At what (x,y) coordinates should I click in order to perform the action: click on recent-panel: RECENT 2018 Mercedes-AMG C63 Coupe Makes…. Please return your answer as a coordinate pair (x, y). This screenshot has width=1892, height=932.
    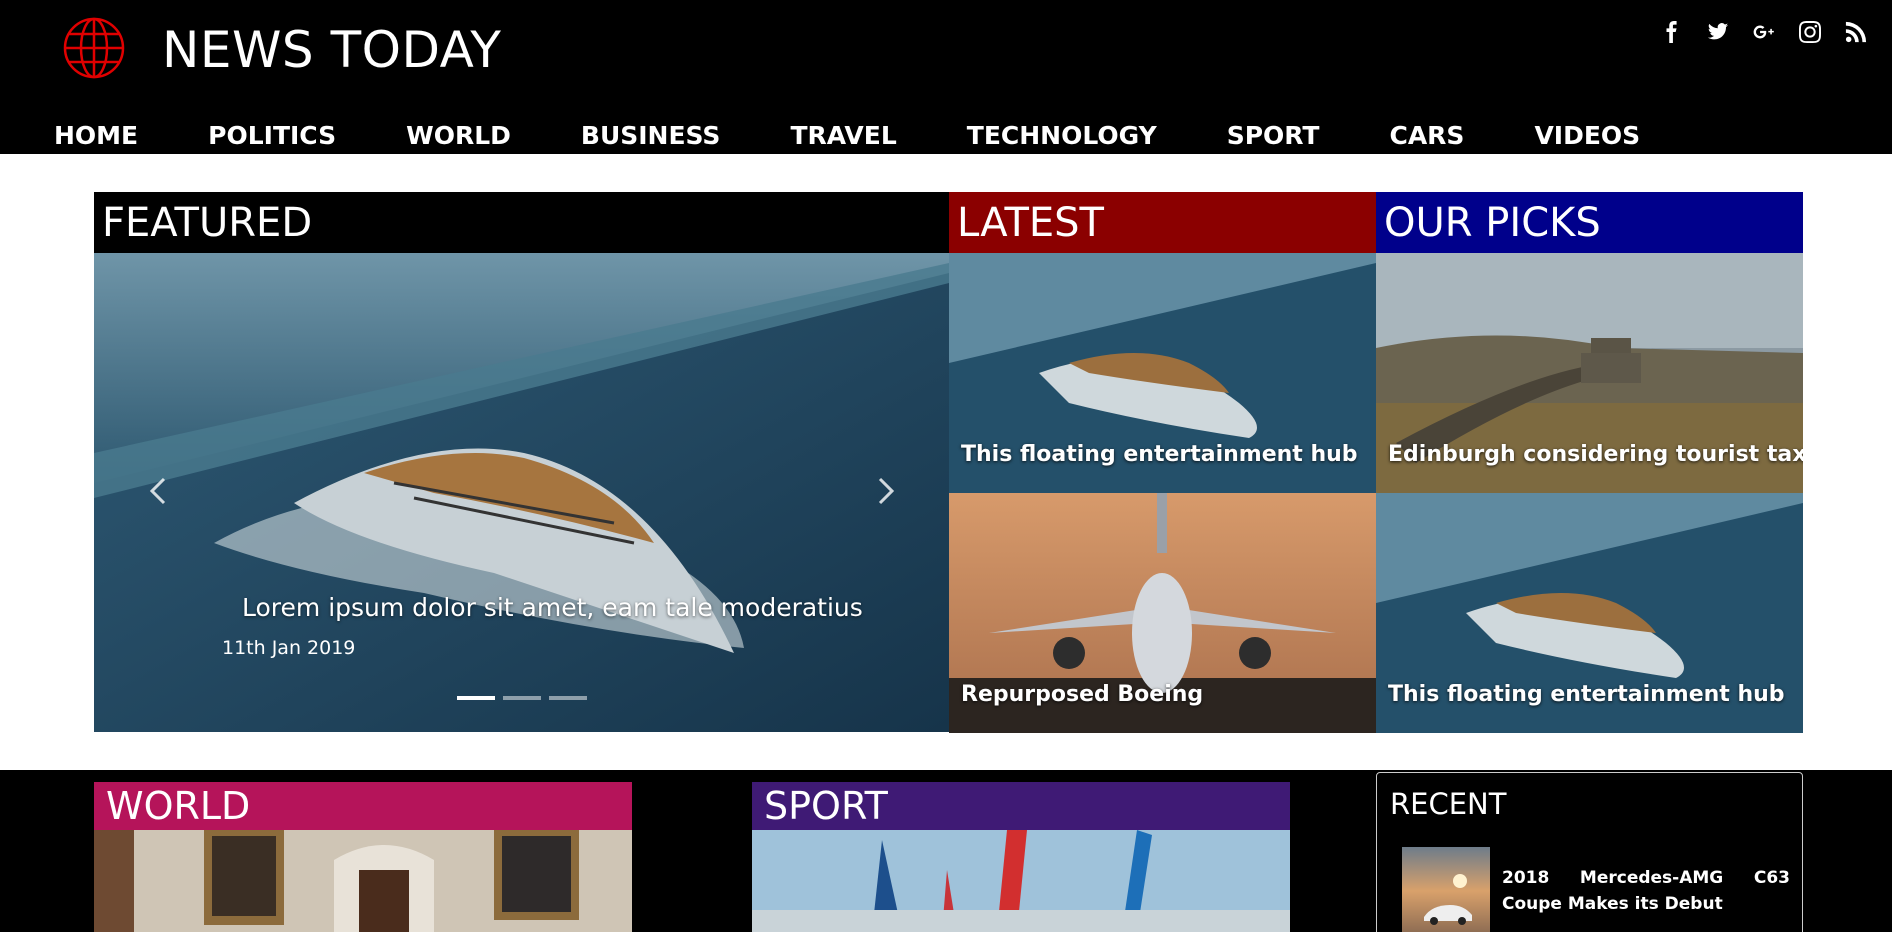
    Looking at the image, I should click on (1589, 852).